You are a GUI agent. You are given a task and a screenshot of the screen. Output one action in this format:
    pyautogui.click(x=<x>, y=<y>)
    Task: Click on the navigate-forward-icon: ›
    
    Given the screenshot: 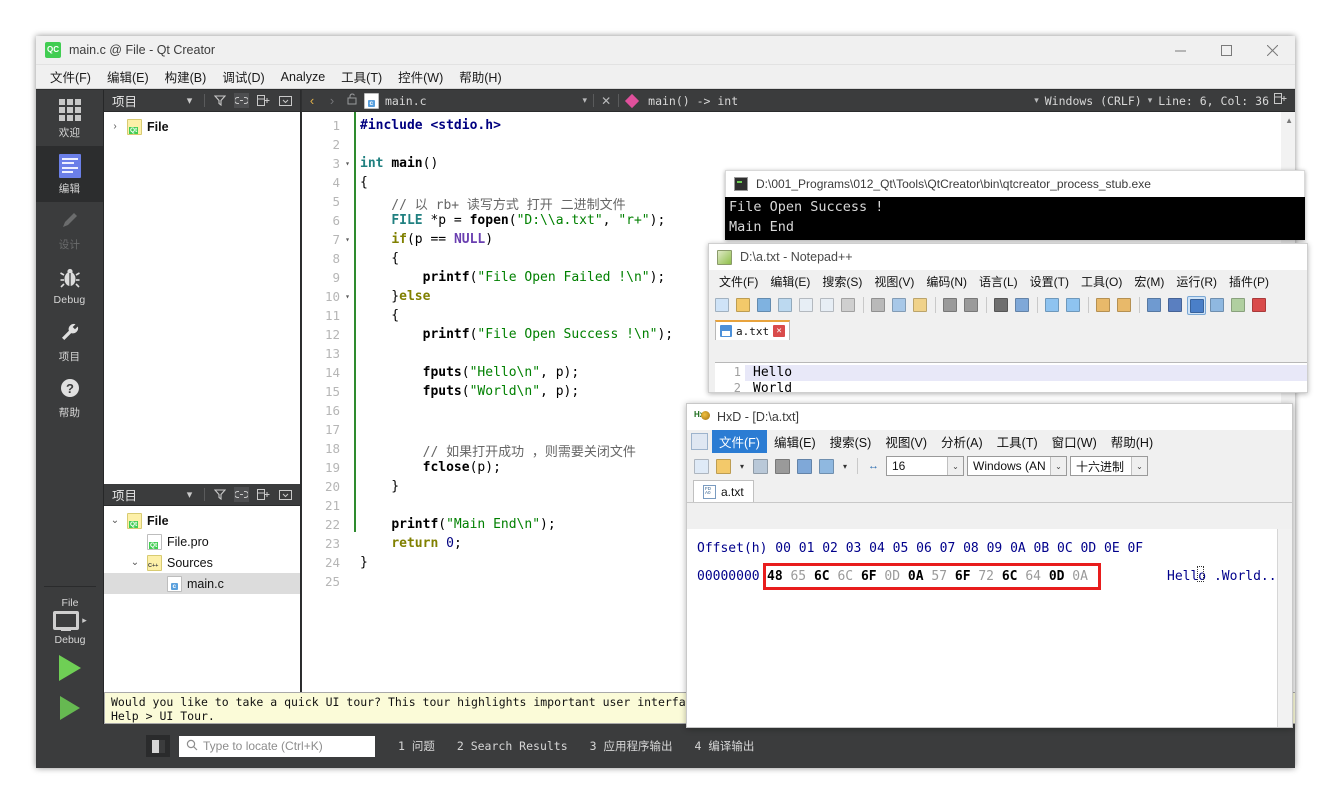 What is the action you would take?
    pyautogui.click(x=332, y=100)
    